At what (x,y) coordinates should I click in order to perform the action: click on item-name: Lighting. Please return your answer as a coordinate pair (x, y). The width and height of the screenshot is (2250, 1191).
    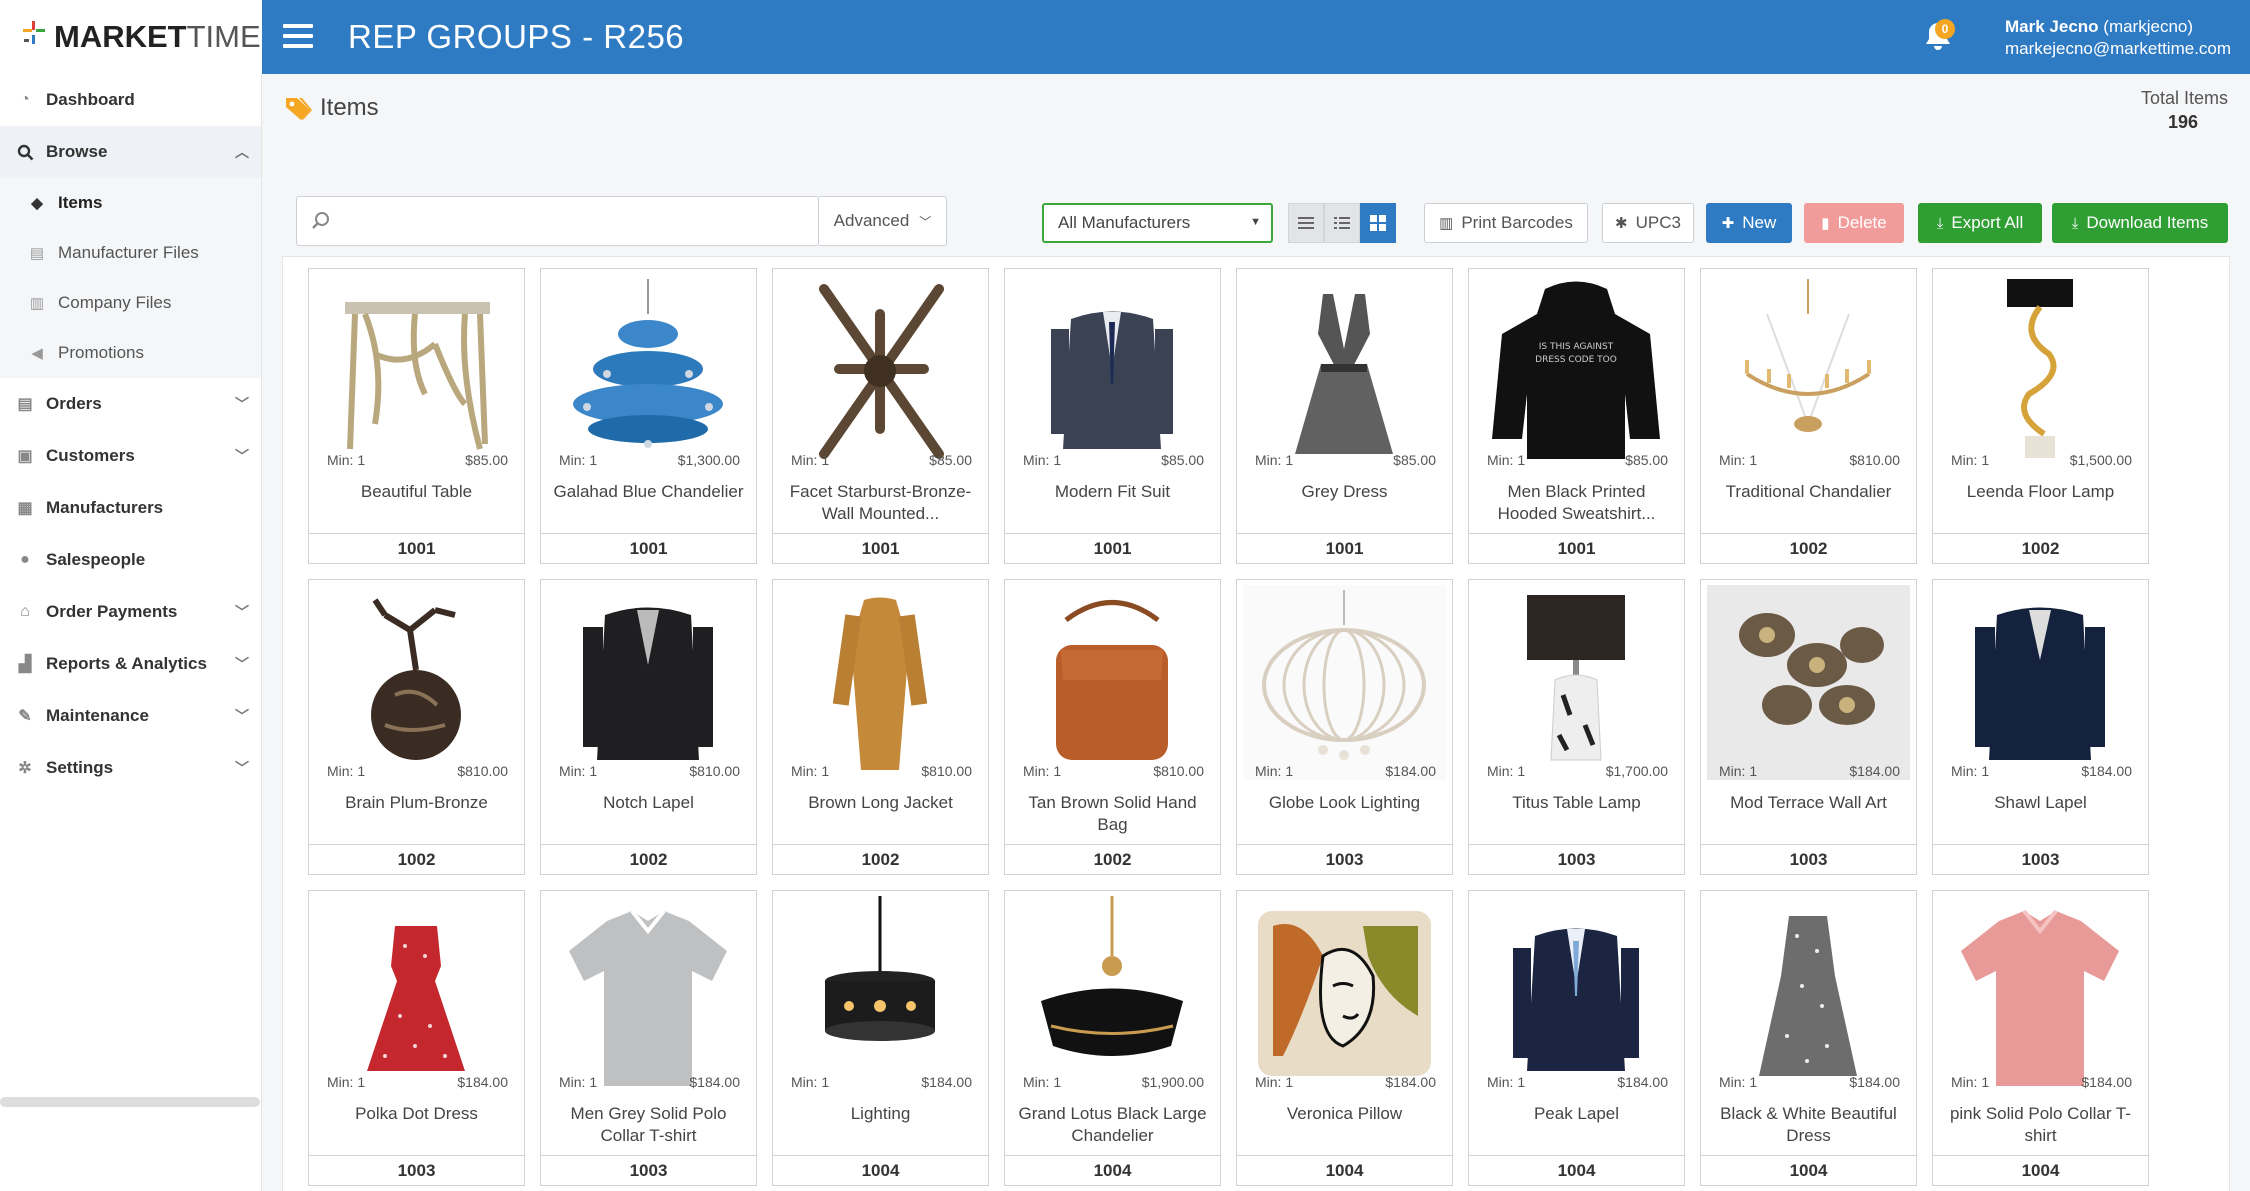
    Looking at the image, I should click on (880, 1113).